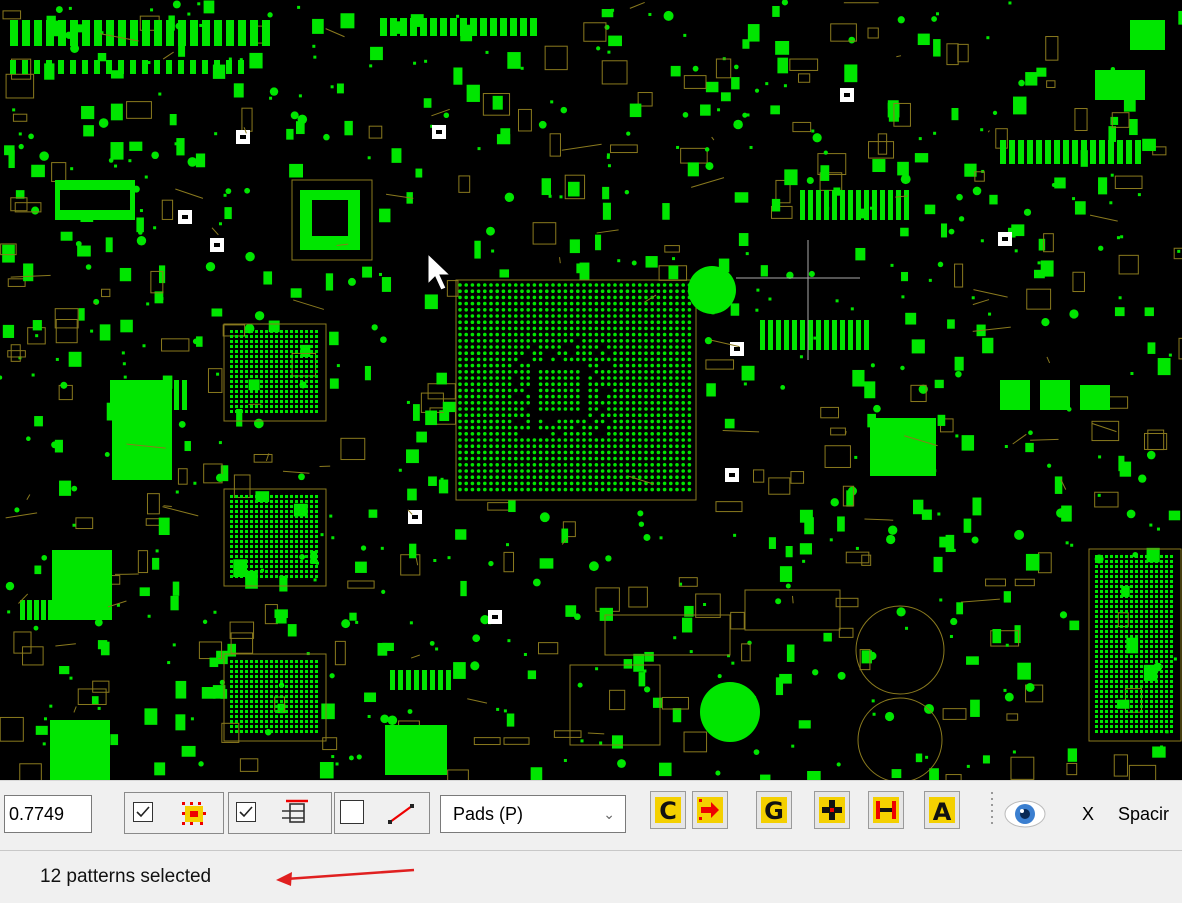 The height and width of the screenshot is (903, 1182). Describe the element at coordinates (352, 812) in the screenshot. I see `show-traces-checkbox` at that location.